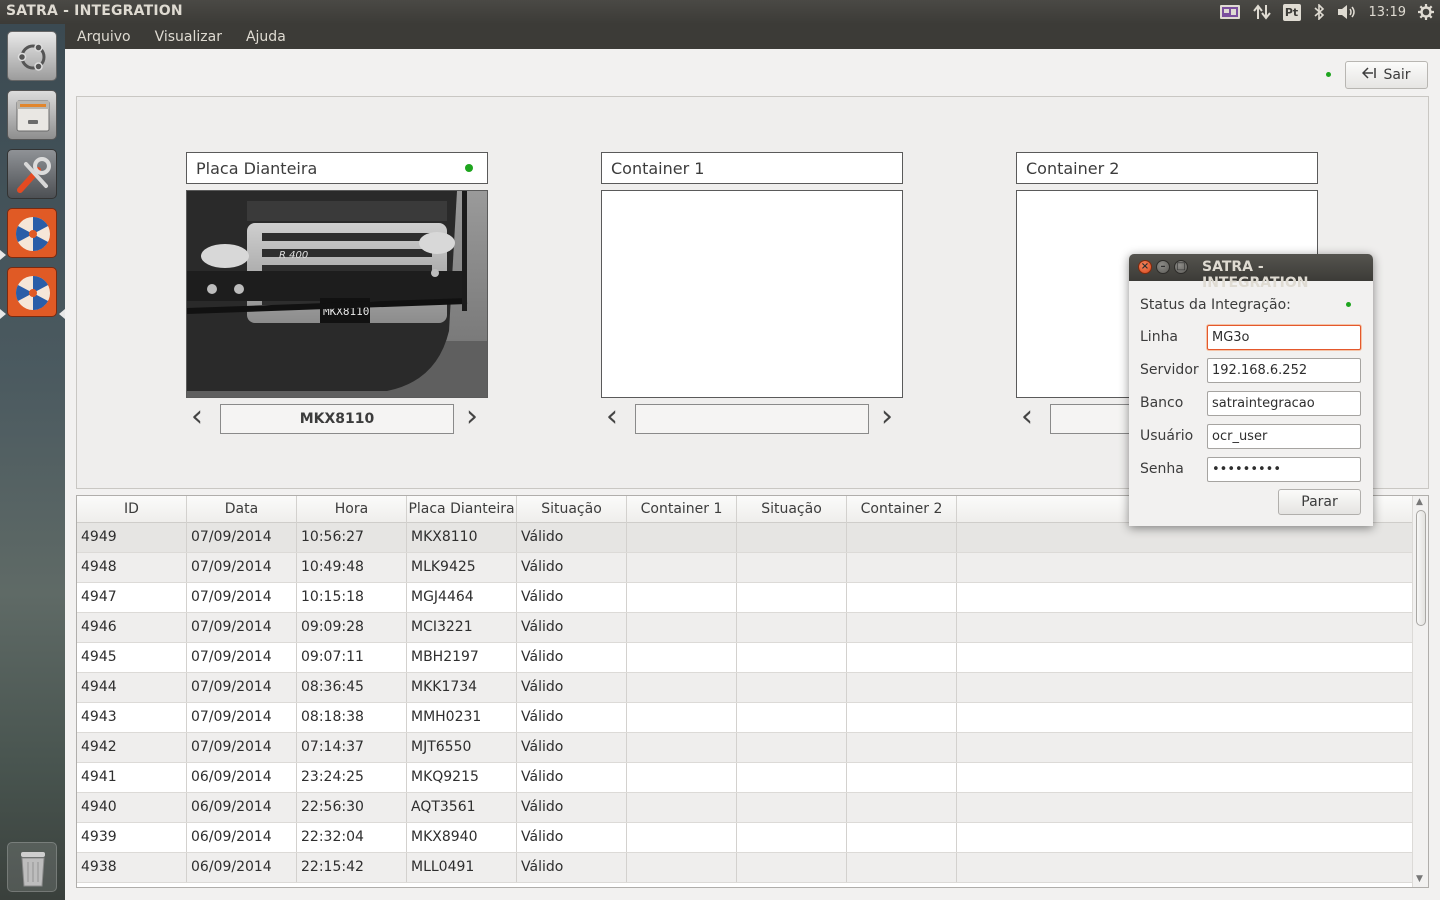  Describe the element at coordinates (462, 509) in the screenshot. I see `column-header-placa-dianteira: Placa Dianteira` at that location.